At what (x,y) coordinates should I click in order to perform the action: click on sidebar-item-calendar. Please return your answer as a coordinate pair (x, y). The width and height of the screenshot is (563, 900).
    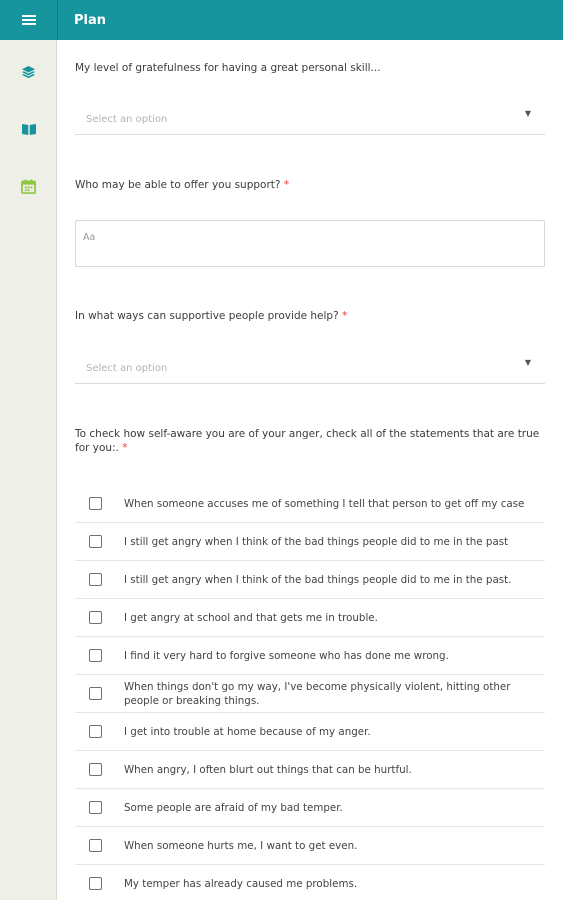
    Looking at the image, I should click on (28, 186).